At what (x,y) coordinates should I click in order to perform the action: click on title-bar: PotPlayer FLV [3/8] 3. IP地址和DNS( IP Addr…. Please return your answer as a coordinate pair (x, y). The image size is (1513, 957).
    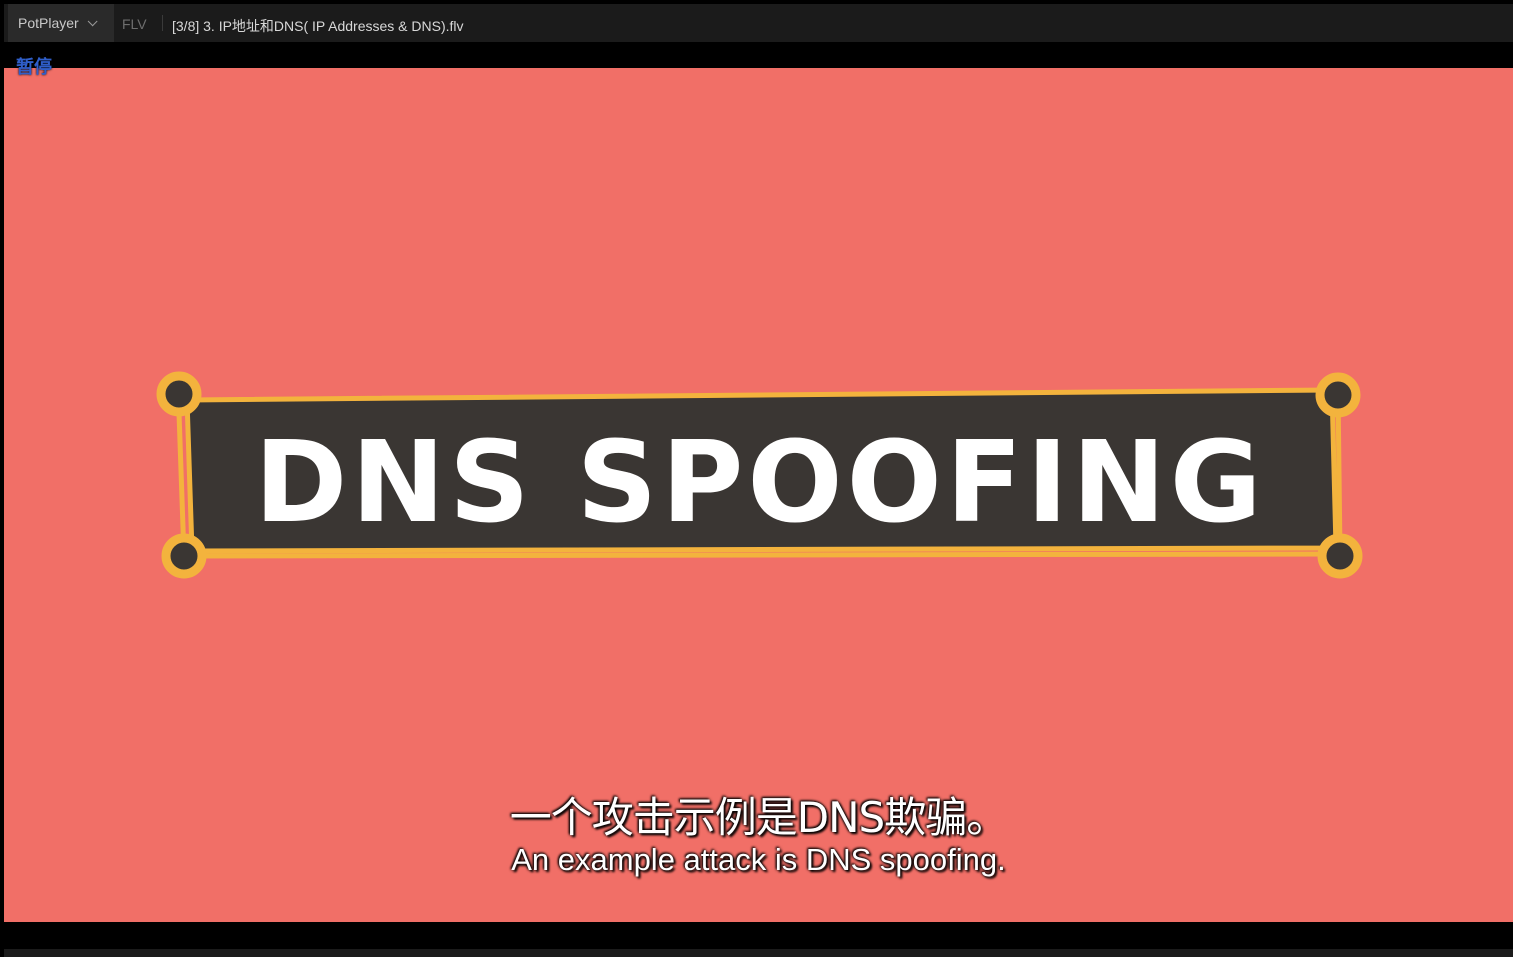
    Looking at the image, I should click on (756, 21).